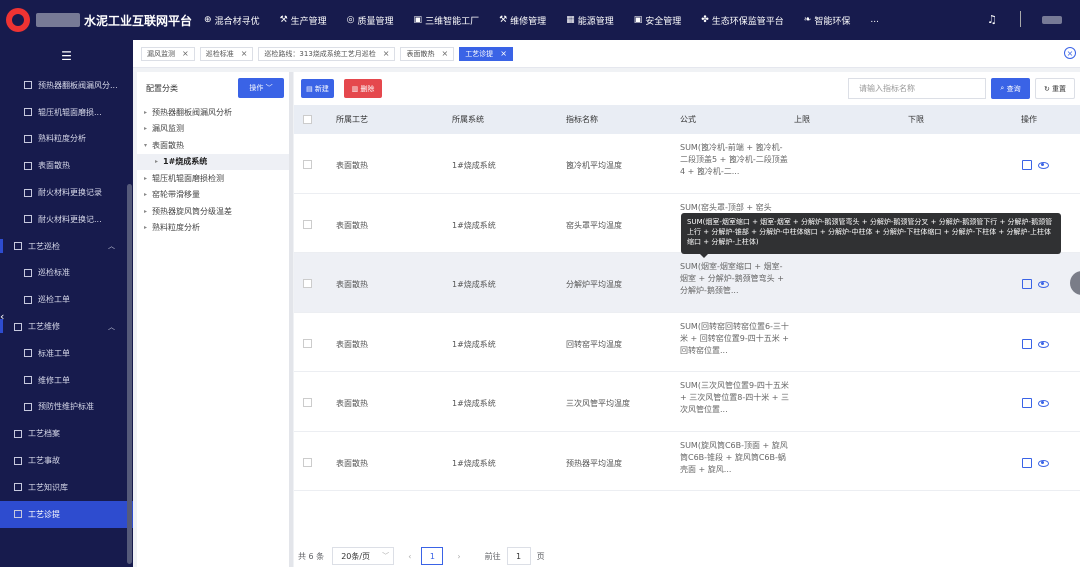 This screenshot has width=1080, height=567. What do you see at coordinates (827, 20) in the screenshot?
I see `nav-item: ❧ 智能环保` at bounding box center [827, 20].